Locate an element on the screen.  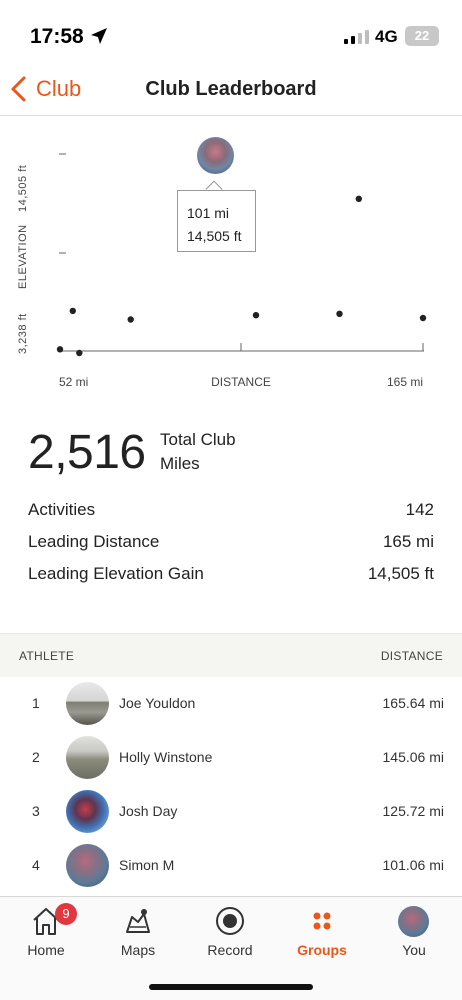
y-axis-label: ELEVATION is located at coordinates (23, 256).